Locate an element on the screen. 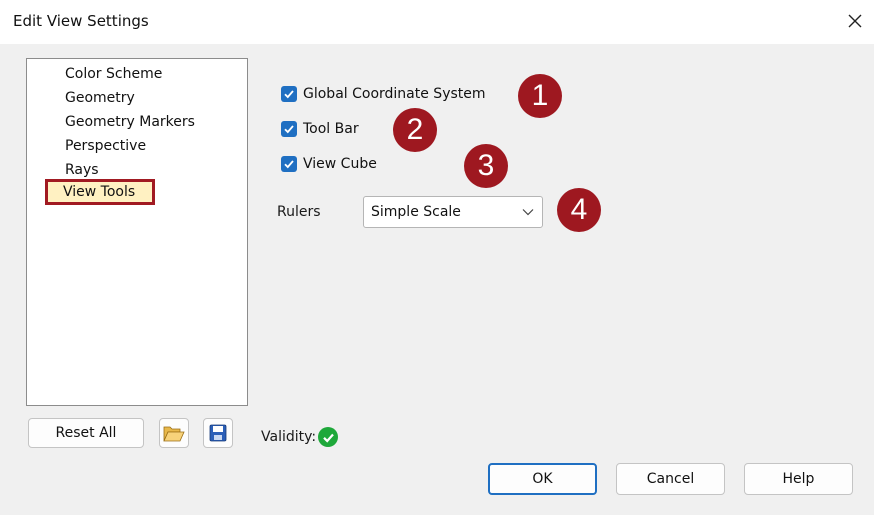  close-icon is located at coordinates (855, 21).